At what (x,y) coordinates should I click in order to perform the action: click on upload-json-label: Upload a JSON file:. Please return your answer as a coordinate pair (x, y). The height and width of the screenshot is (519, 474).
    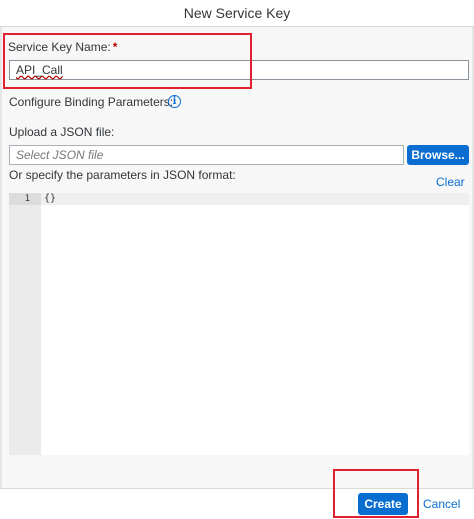
    Looking at the image, I should click on (62, 132).